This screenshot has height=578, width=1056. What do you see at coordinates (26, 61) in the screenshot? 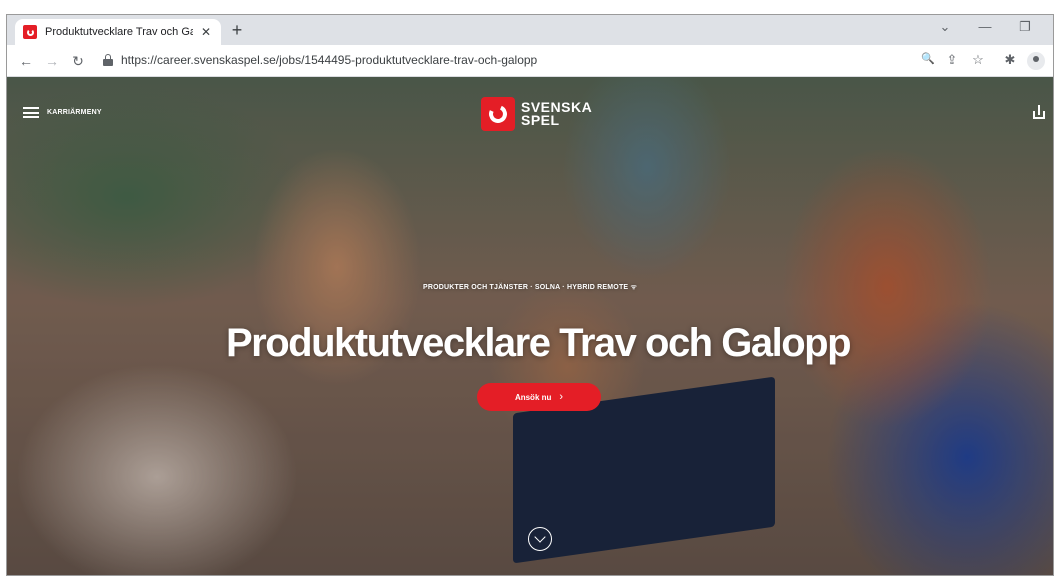
I see `back-button: ←` at bounding box center [26, 61].